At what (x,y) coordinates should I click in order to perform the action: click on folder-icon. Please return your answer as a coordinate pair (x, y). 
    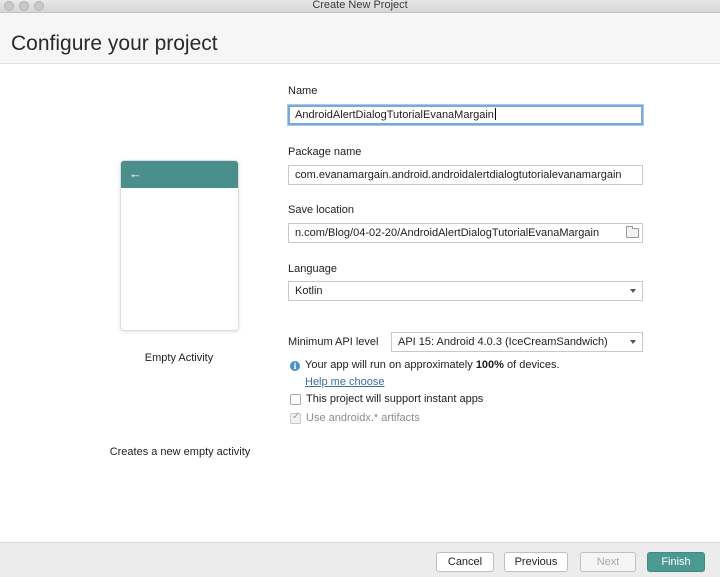
    Looking at the image, I should click on (632, 232).